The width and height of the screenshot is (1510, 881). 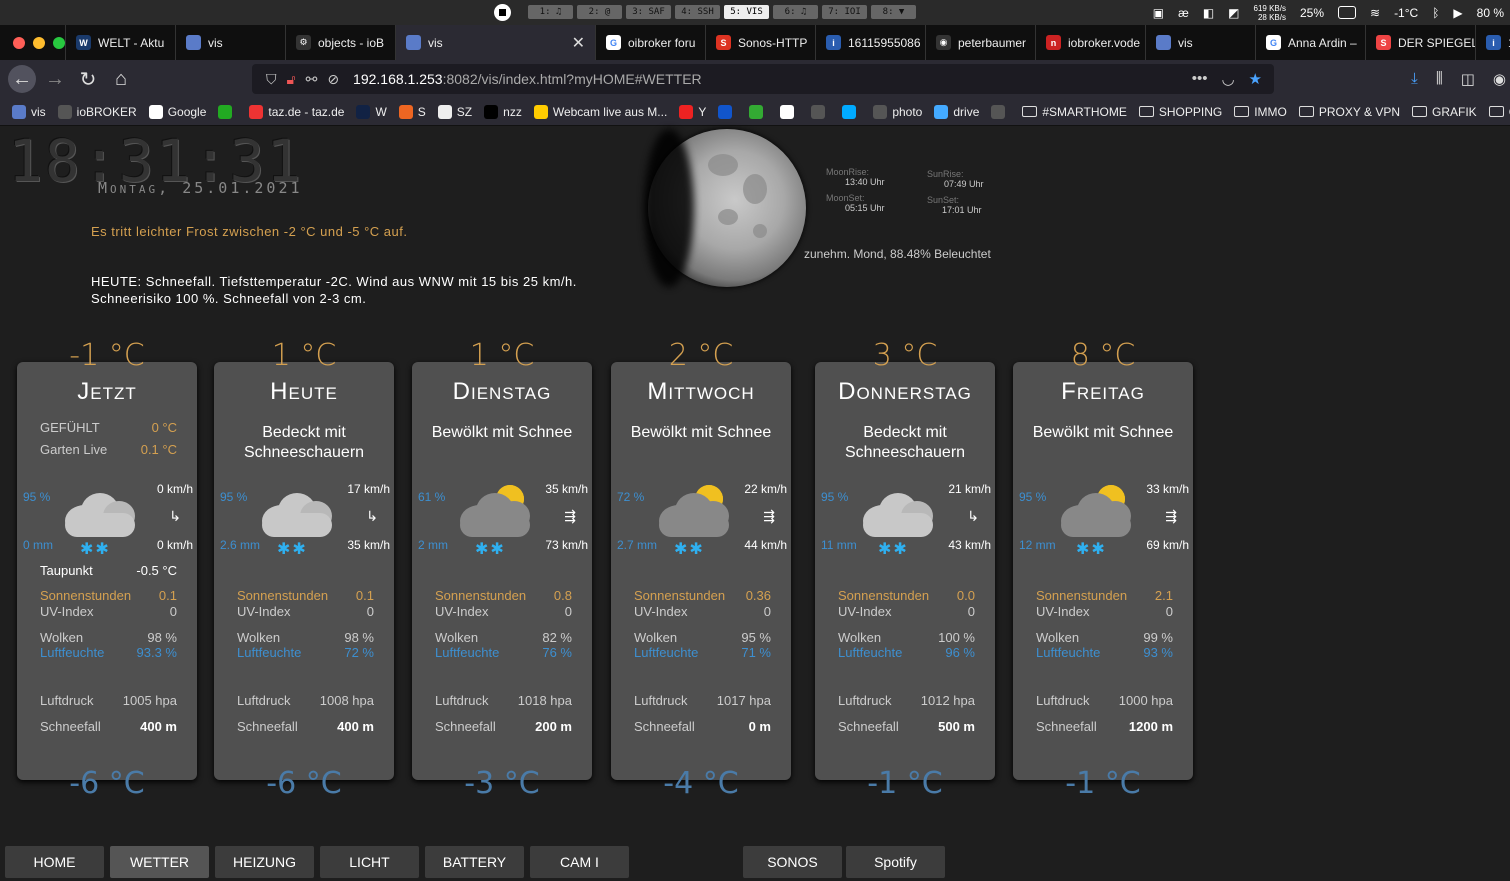 I want to click on forward-button: →, so click(x=55, y=79).